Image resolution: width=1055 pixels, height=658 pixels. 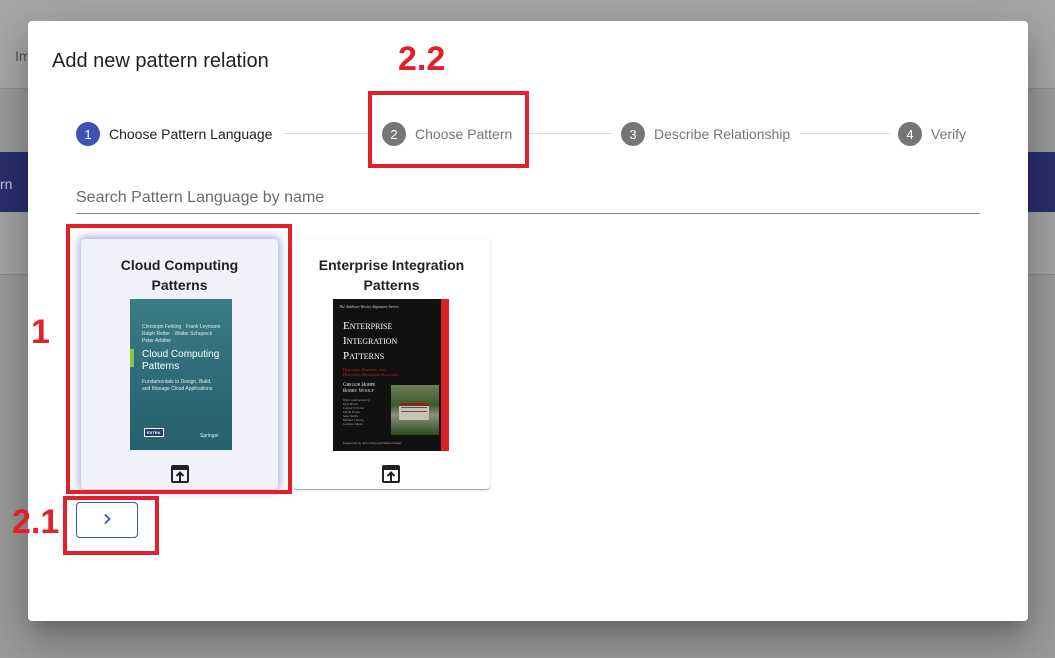 What do you see at coordinates (6, 184) in the screenshot?
I see `background-strip-text: rn` at bounding box center [6, 184].